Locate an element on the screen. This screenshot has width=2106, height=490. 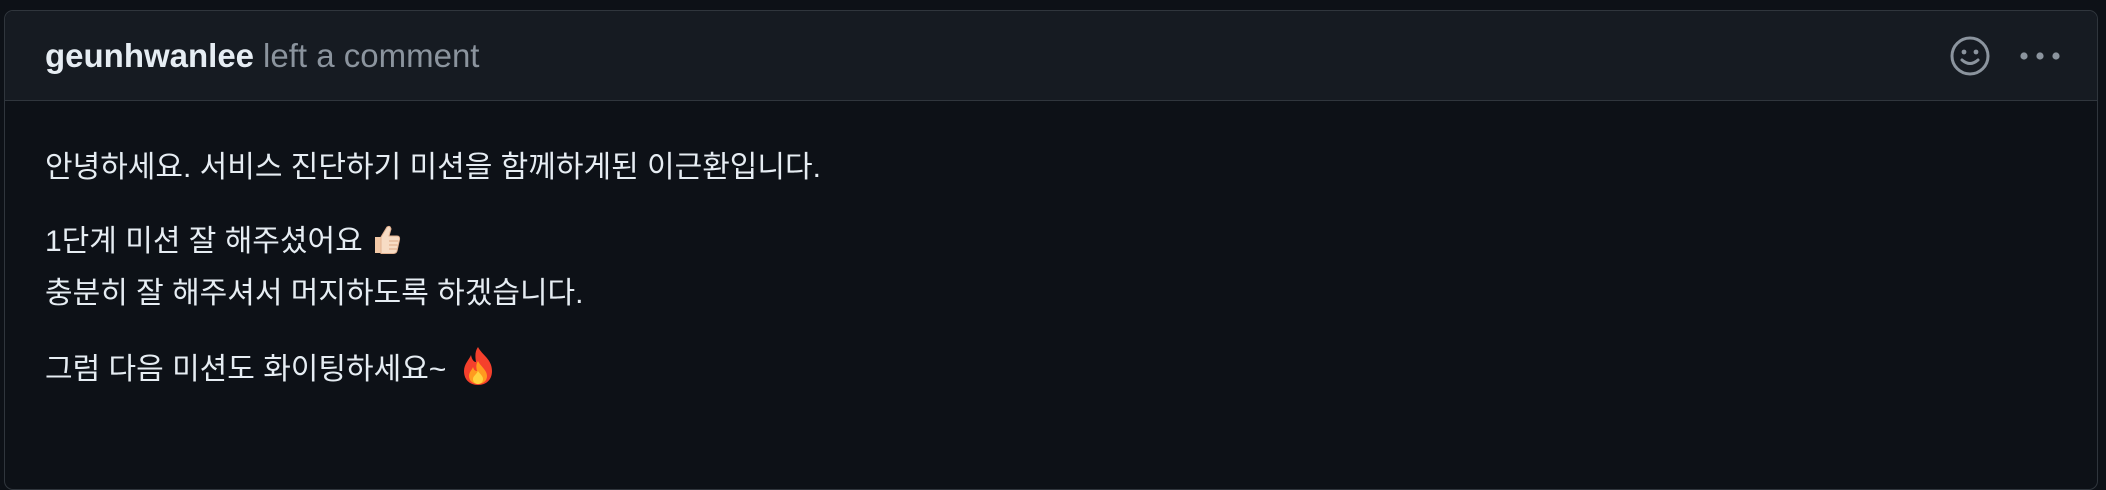
greeting-text: 안녕하세요. 서비스 진단하기 미션을 함께하게된 이근환입니다. is located at coordinates (433, 167).